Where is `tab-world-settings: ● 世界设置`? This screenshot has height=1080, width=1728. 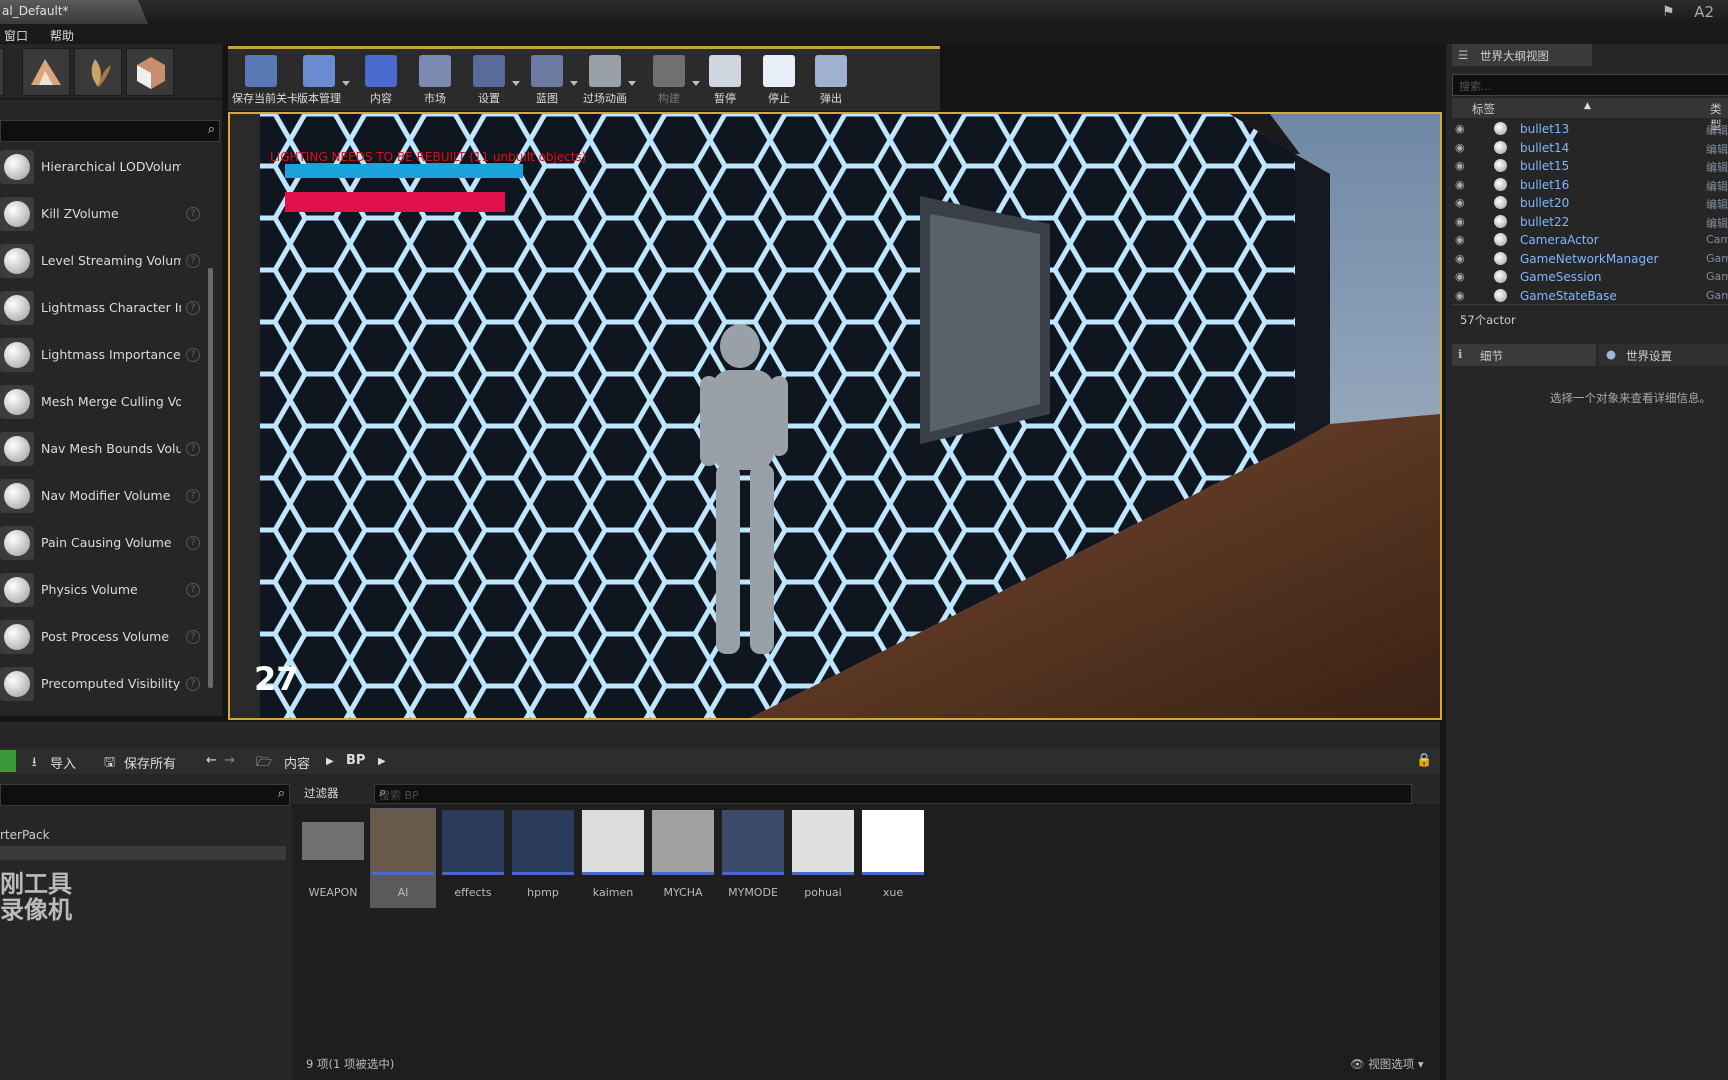
tab-world-settings: ● 世界设置 is located at coordinates (1663, 355).